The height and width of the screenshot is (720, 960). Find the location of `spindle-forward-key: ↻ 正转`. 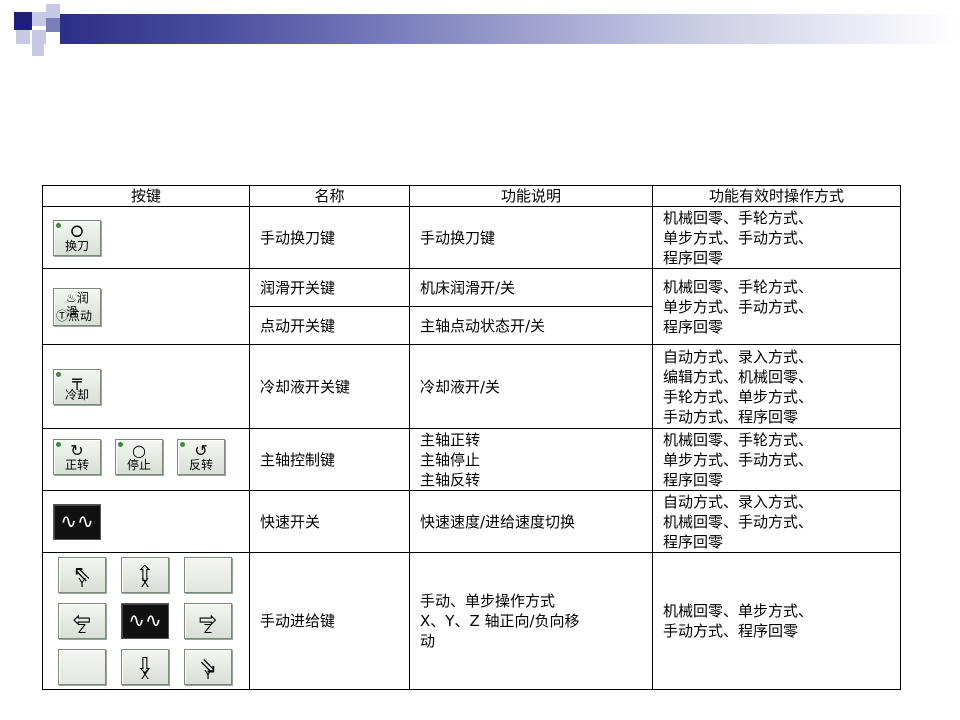

spindle-forward-key: ↻ 正转 is located at coordinates (77, 457).